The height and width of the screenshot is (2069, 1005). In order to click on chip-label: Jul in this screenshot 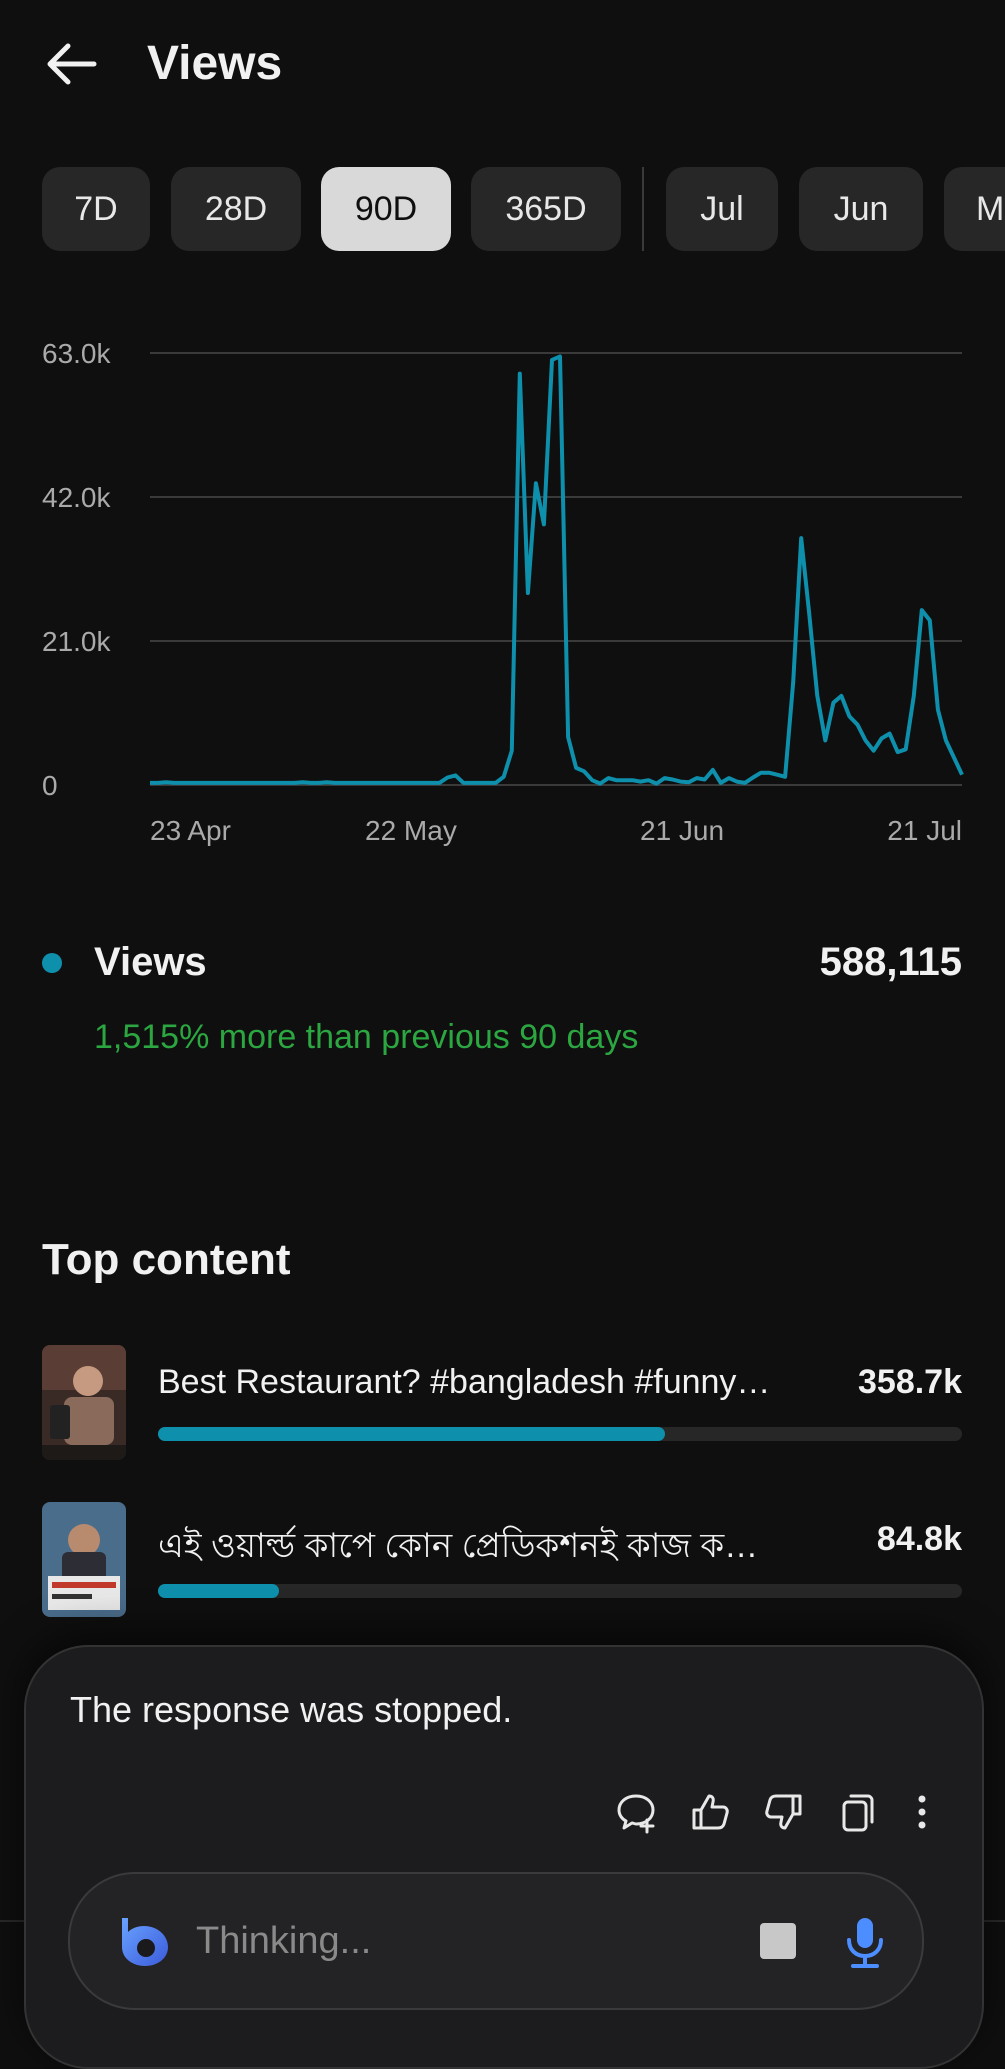, I will do `click(722, 208)`.